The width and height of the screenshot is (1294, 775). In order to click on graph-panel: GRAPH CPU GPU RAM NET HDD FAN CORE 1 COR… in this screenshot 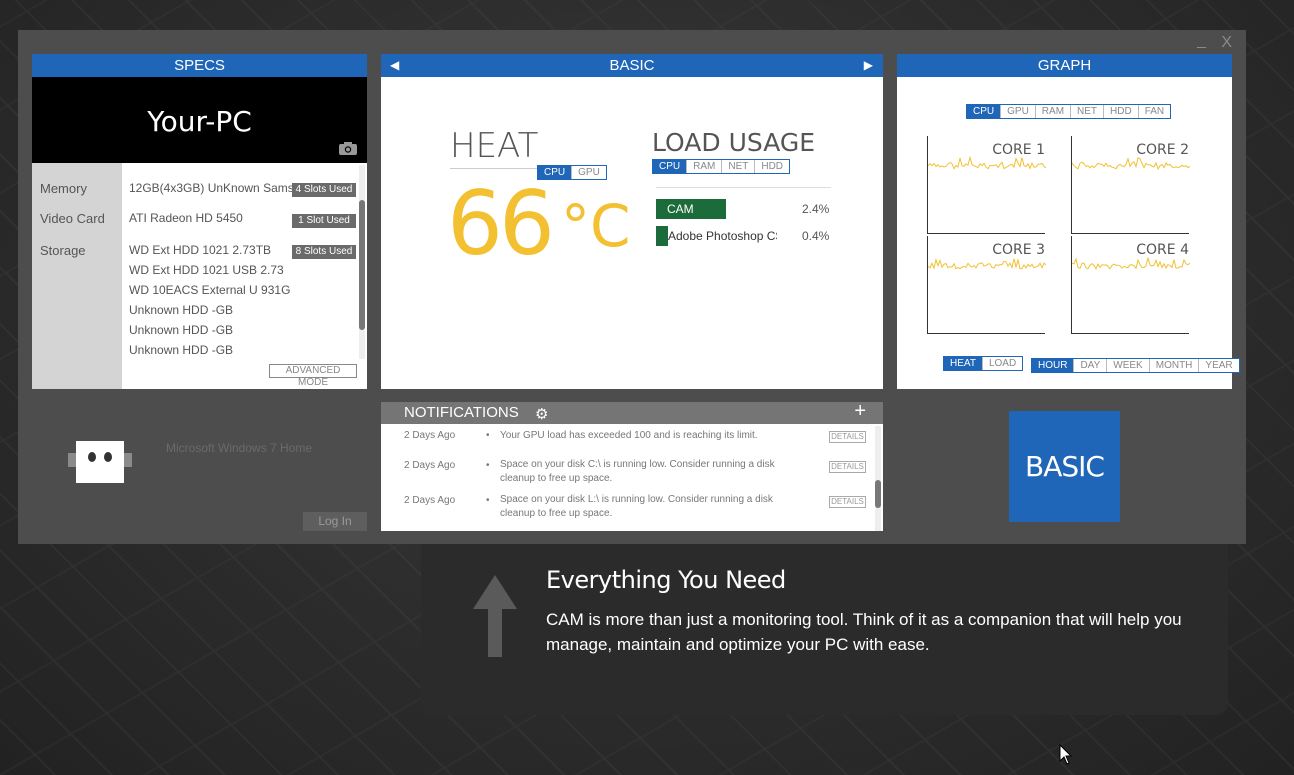, I will do `click(1068, 221)`.